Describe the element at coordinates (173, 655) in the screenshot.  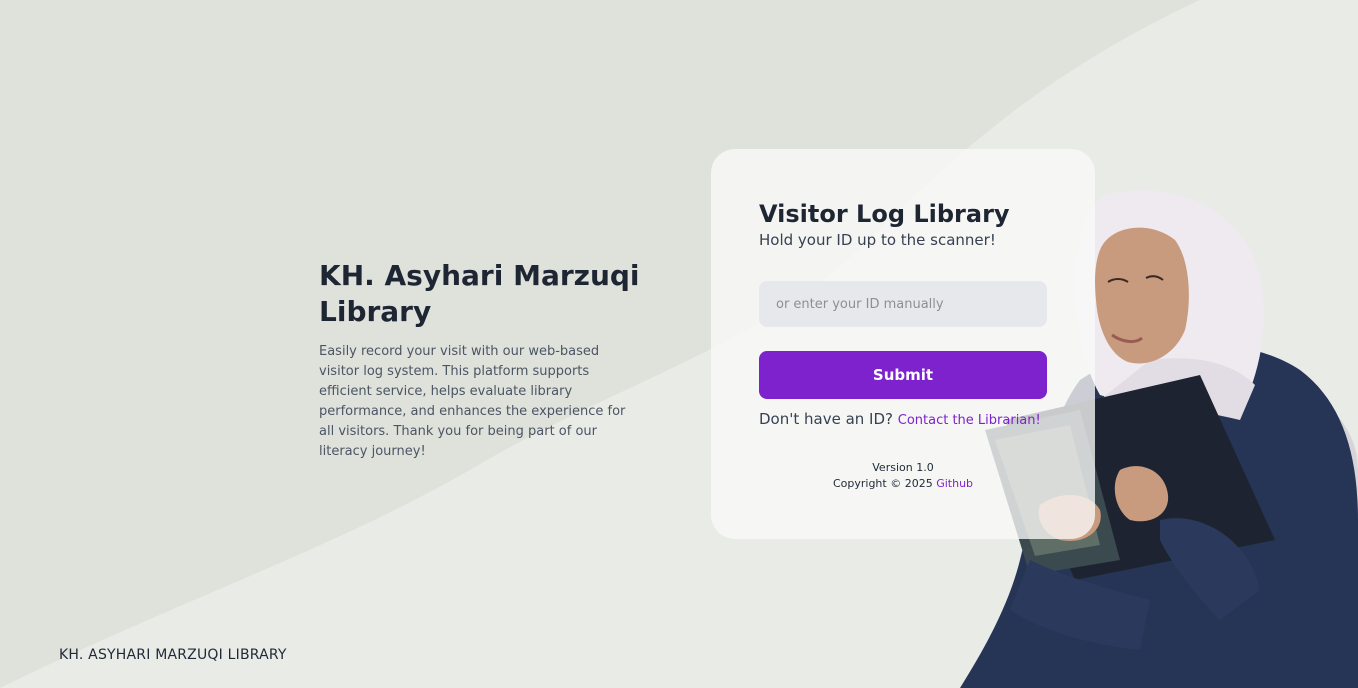
I see `footer-brand: KH. ASYHARI MARZUQI LIBRARY` at that location.